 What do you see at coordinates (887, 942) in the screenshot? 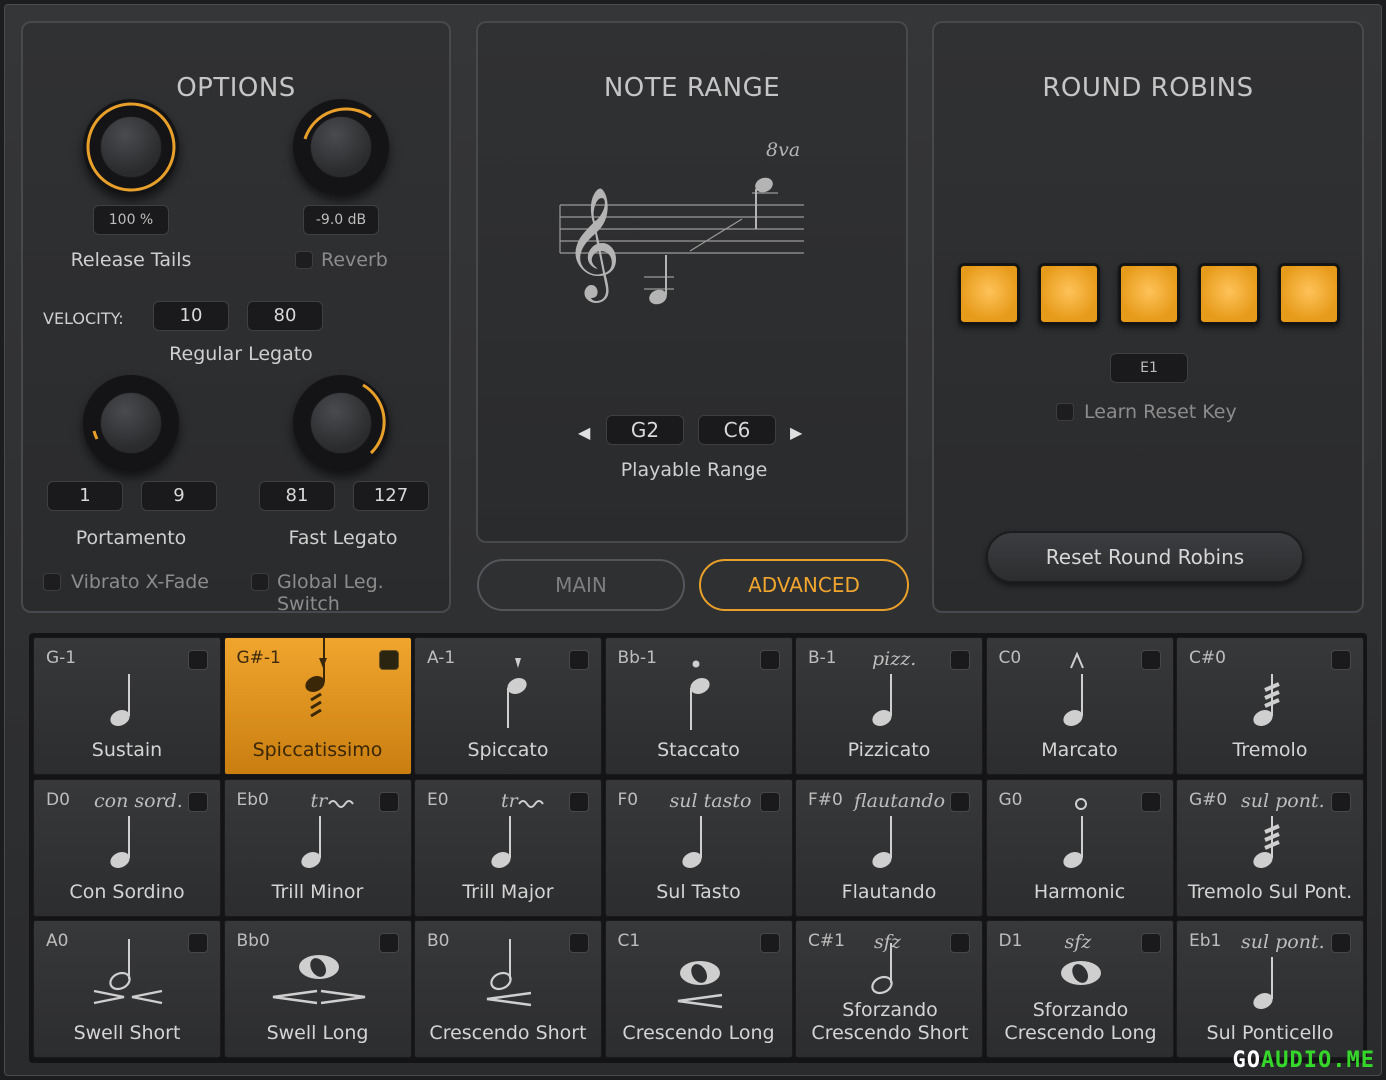
I see `articulation-marking: sfz` at bounding box center [887, 942].